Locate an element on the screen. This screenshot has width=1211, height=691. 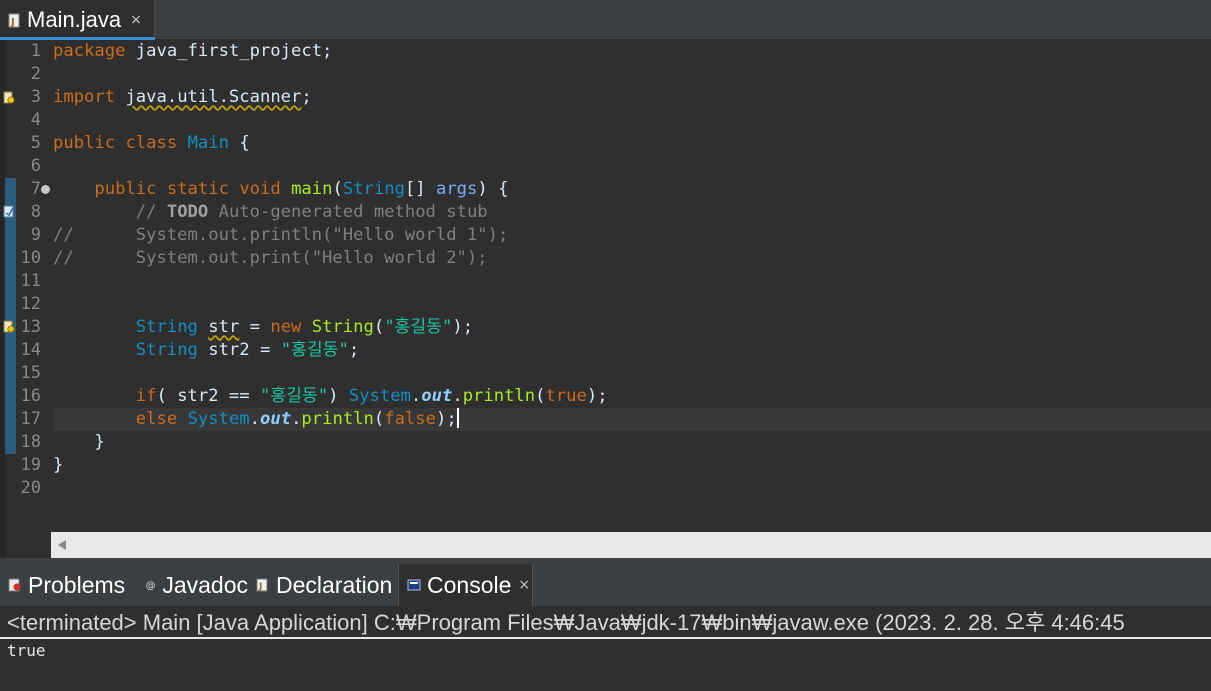
line-number: 20 is located at coordinates (30, 488).